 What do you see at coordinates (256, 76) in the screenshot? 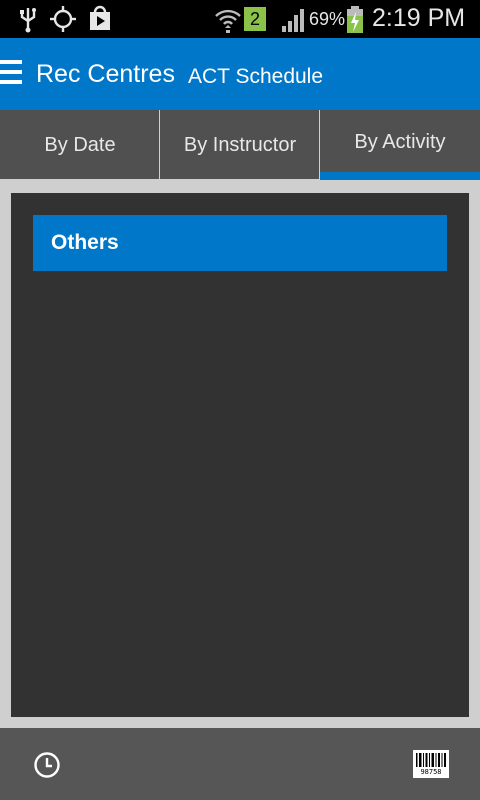
I see `app-subtitle: ACT Schedule` at bounding box center [256, 76].